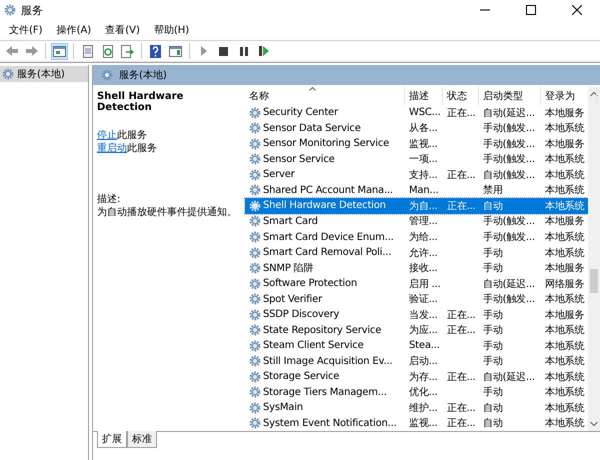 This screenshot has height=460, width=600. I want to click on table-row: Server 支持... 正在... 自动(触发... 本地系统, so click(416, 175).